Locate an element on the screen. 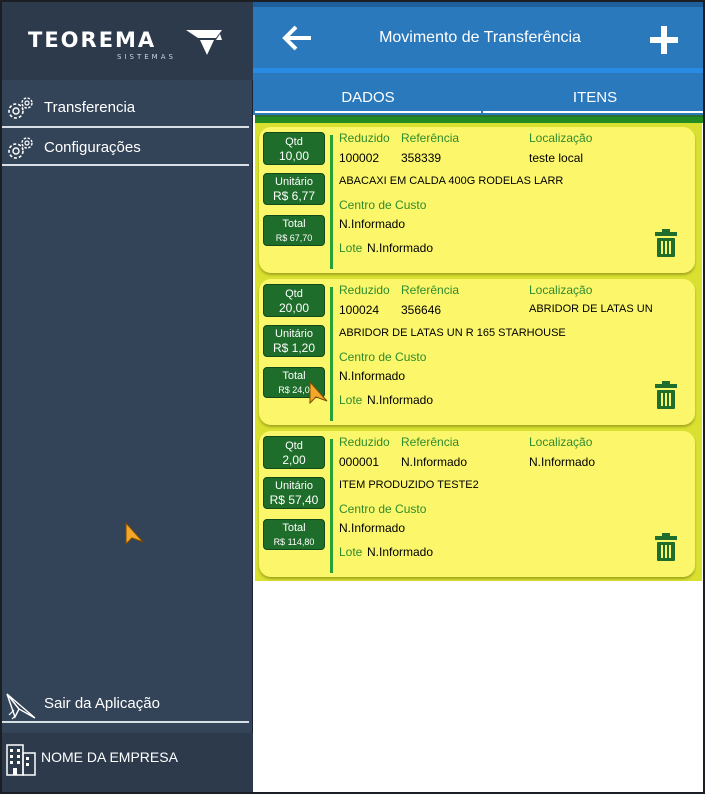 The image size is (705, 794). unit-price-badge: Unitário R$ 6,77 is located at coordinates (294, 189).